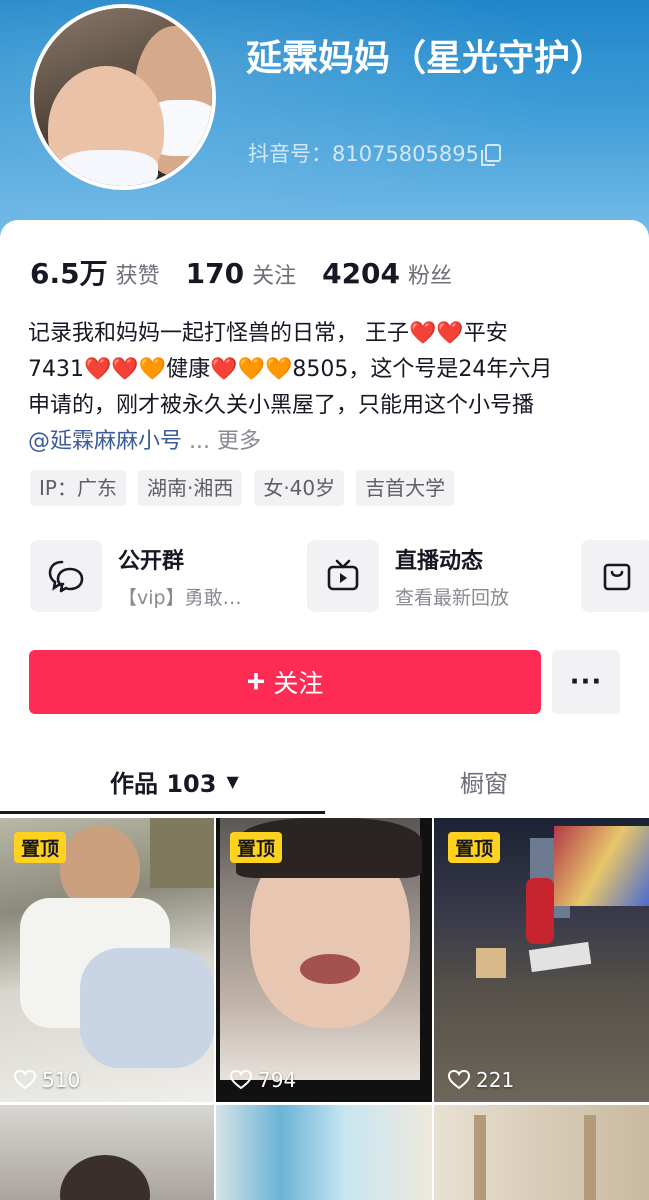 This screenshot has width=649, height=1200. What do you see at coordinates (274, 276) in the screenshot?
I see `stat-label: 关注` at bounding box center [274, 276].